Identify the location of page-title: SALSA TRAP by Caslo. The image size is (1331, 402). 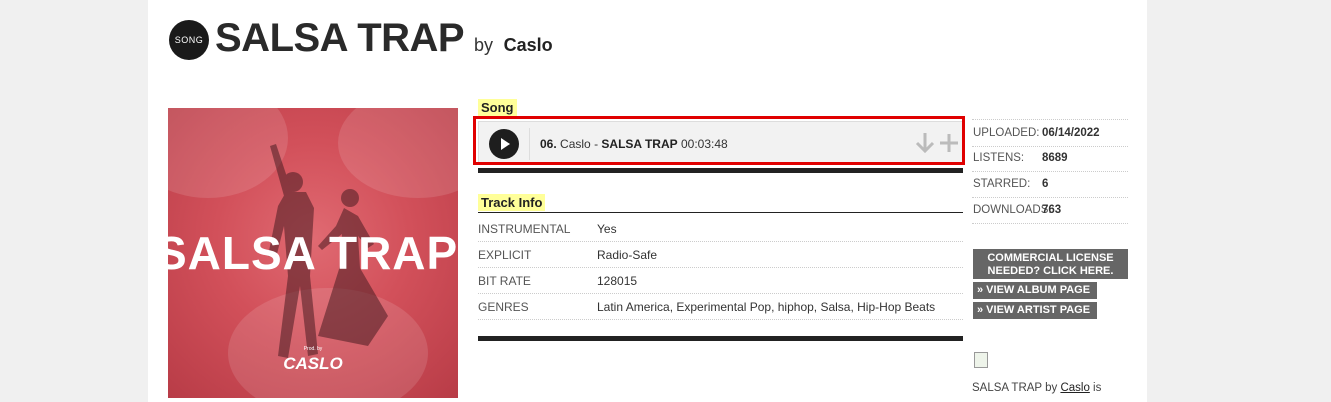
(384, 38).